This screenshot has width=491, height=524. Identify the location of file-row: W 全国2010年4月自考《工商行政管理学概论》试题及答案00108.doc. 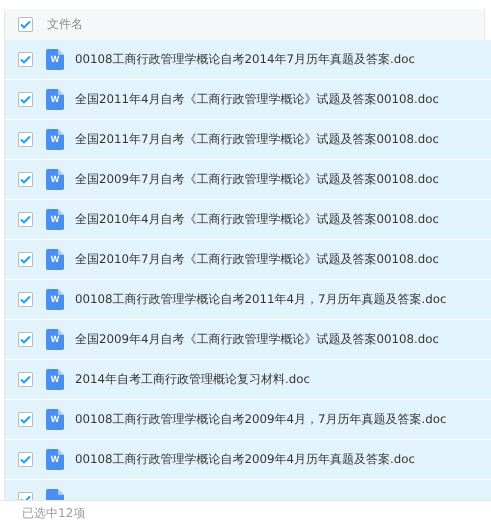
(248, 220).